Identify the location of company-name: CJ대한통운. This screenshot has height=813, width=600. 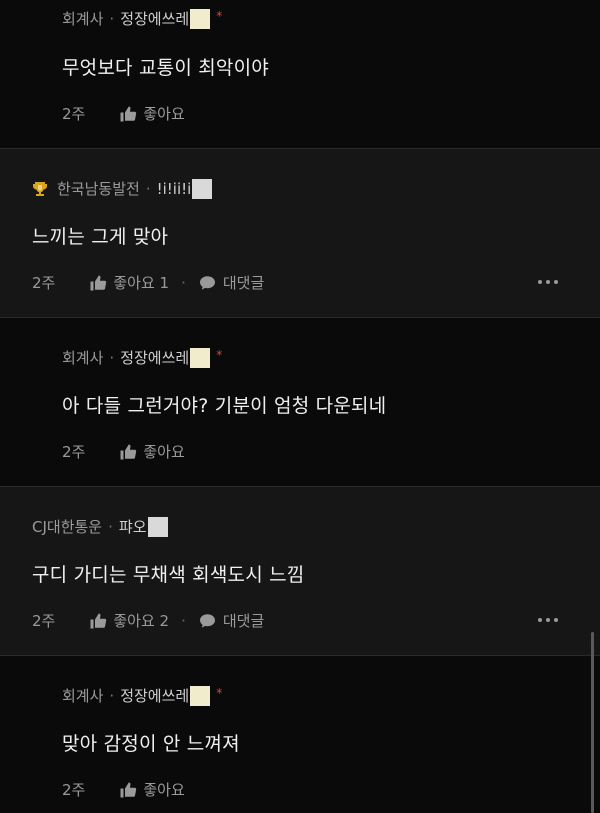
(67, 526).